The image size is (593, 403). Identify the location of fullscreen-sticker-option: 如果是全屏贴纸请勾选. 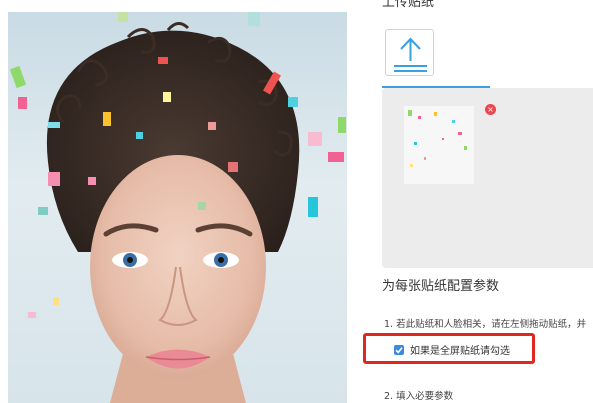
(452, 349).